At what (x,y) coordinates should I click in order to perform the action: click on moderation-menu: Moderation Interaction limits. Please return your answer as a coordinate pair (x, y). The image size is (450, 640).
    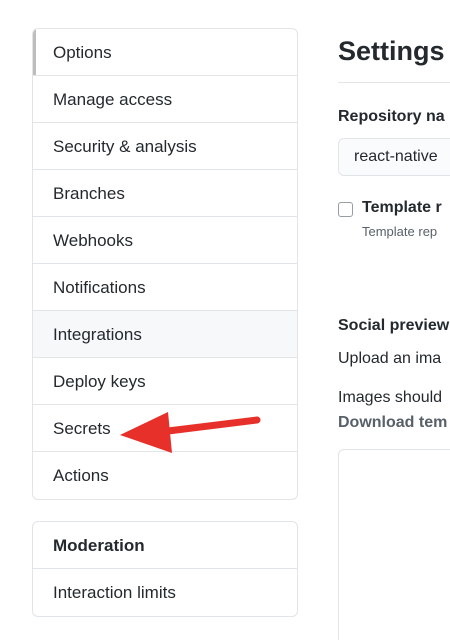
    Looking at the image, I should click on (165, 569).